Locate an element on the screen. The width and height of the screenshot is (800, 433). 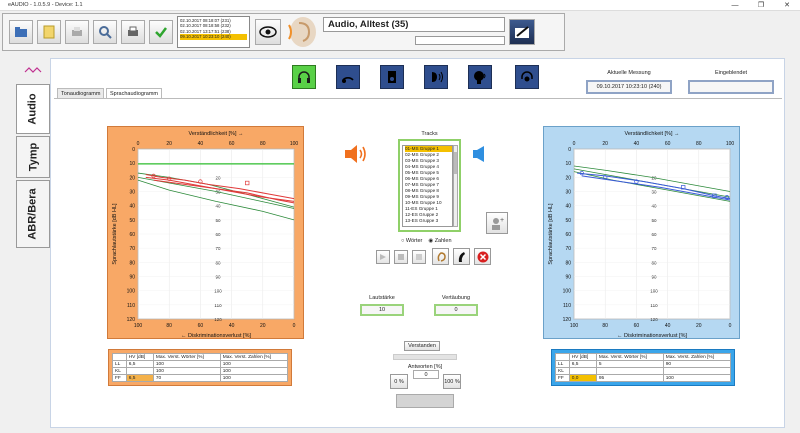
y-tick-label: 20 is located at coordinates (132, 178).